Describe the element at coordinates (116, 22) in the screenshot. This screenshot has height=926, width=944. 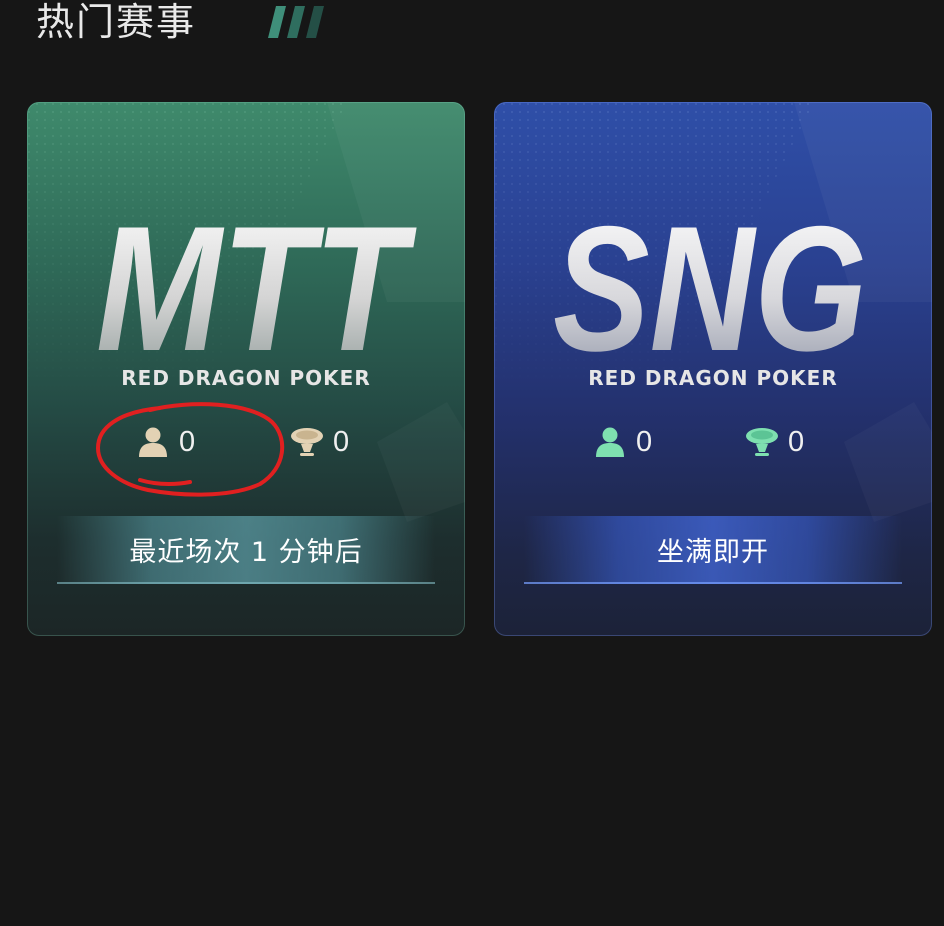
I see `section-title: 热门赛事` at that location.